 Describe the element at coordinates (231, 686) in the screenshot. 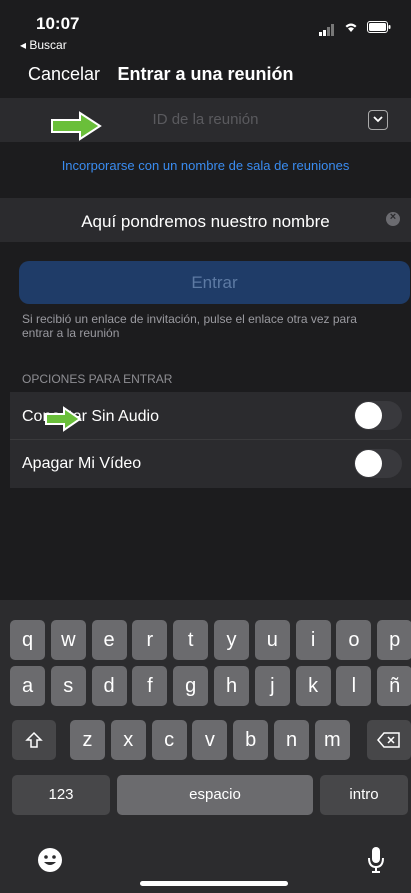

I see `key: h` at that location.